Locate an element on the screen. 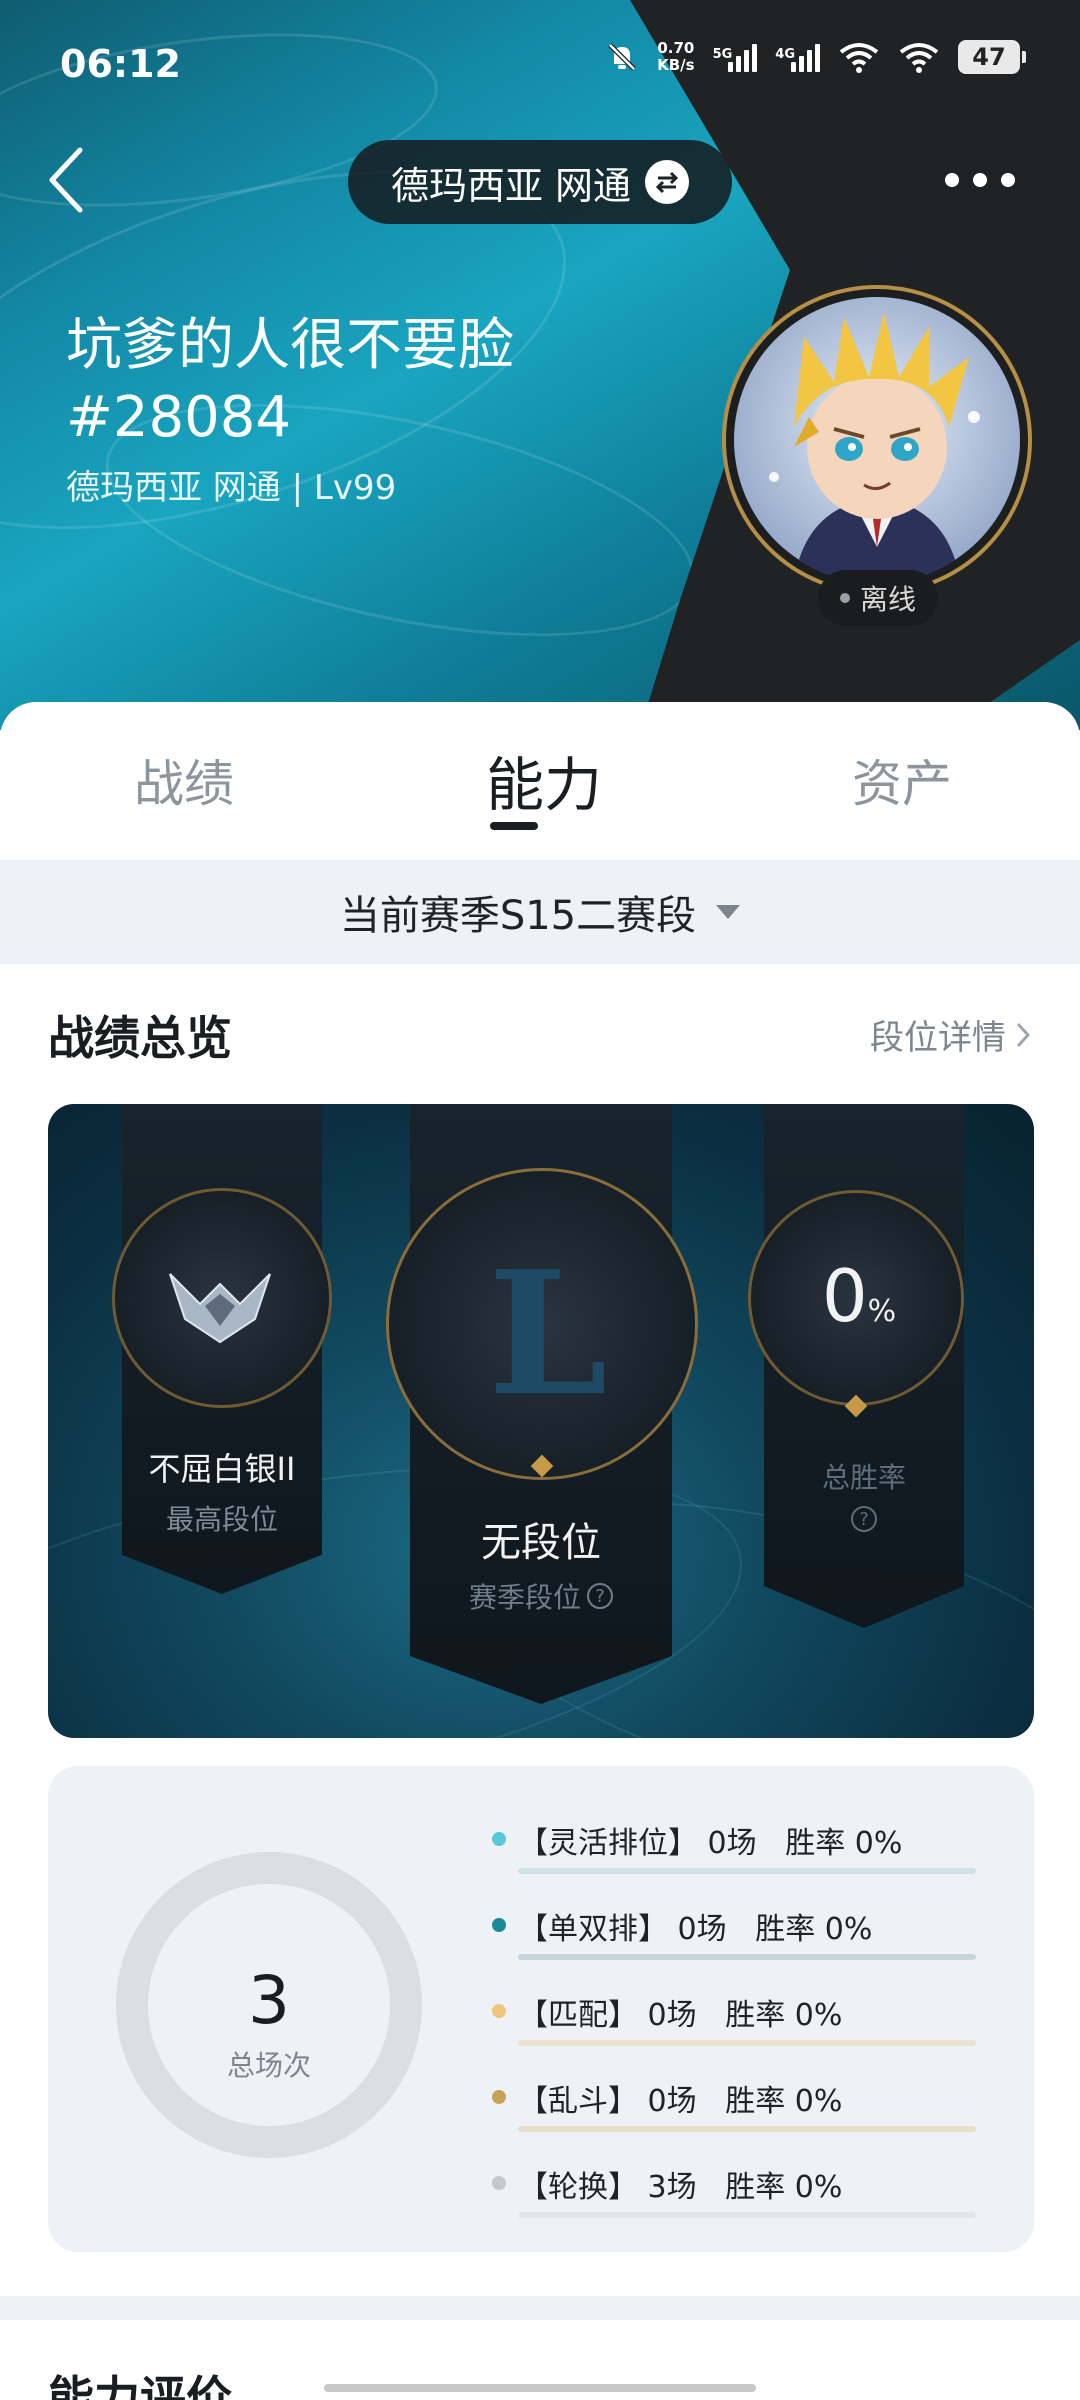 This screenshot has height=2400, width=1080. wifi-plus-icon is located at coordinates (859, 58).